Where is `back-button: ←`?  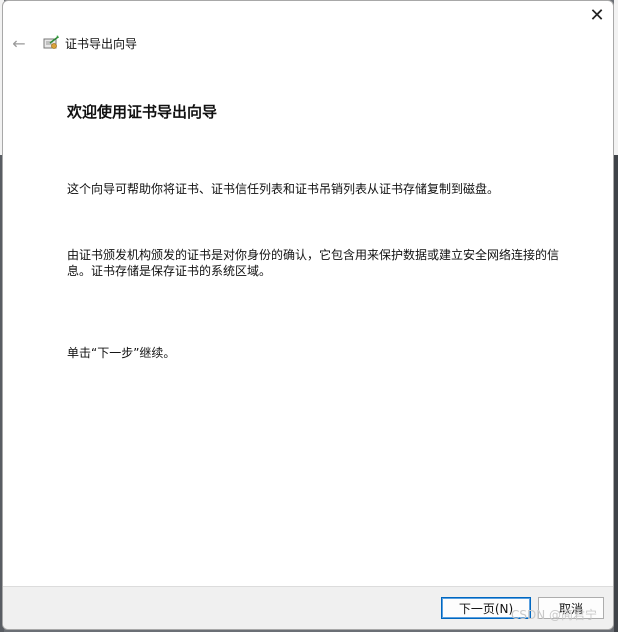
back-button: ← is located at coordinates (19, 43).